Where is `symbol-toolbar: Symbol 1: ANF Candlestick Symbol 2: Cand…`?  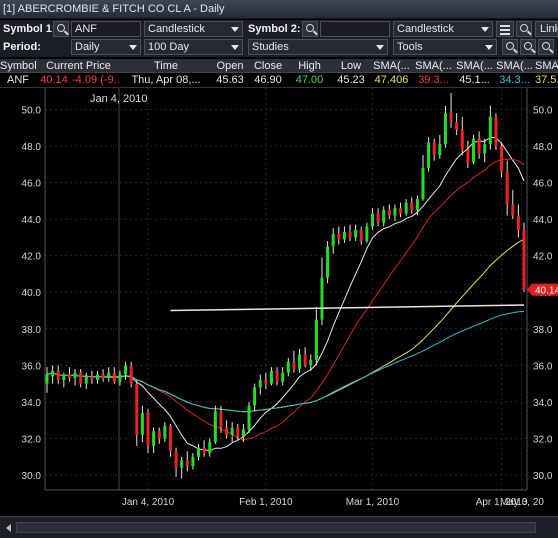
symbol-toolbar: Symbol 1: ANF Candlestick Symbol 2: Cand… is located at coordinates (279, 29).